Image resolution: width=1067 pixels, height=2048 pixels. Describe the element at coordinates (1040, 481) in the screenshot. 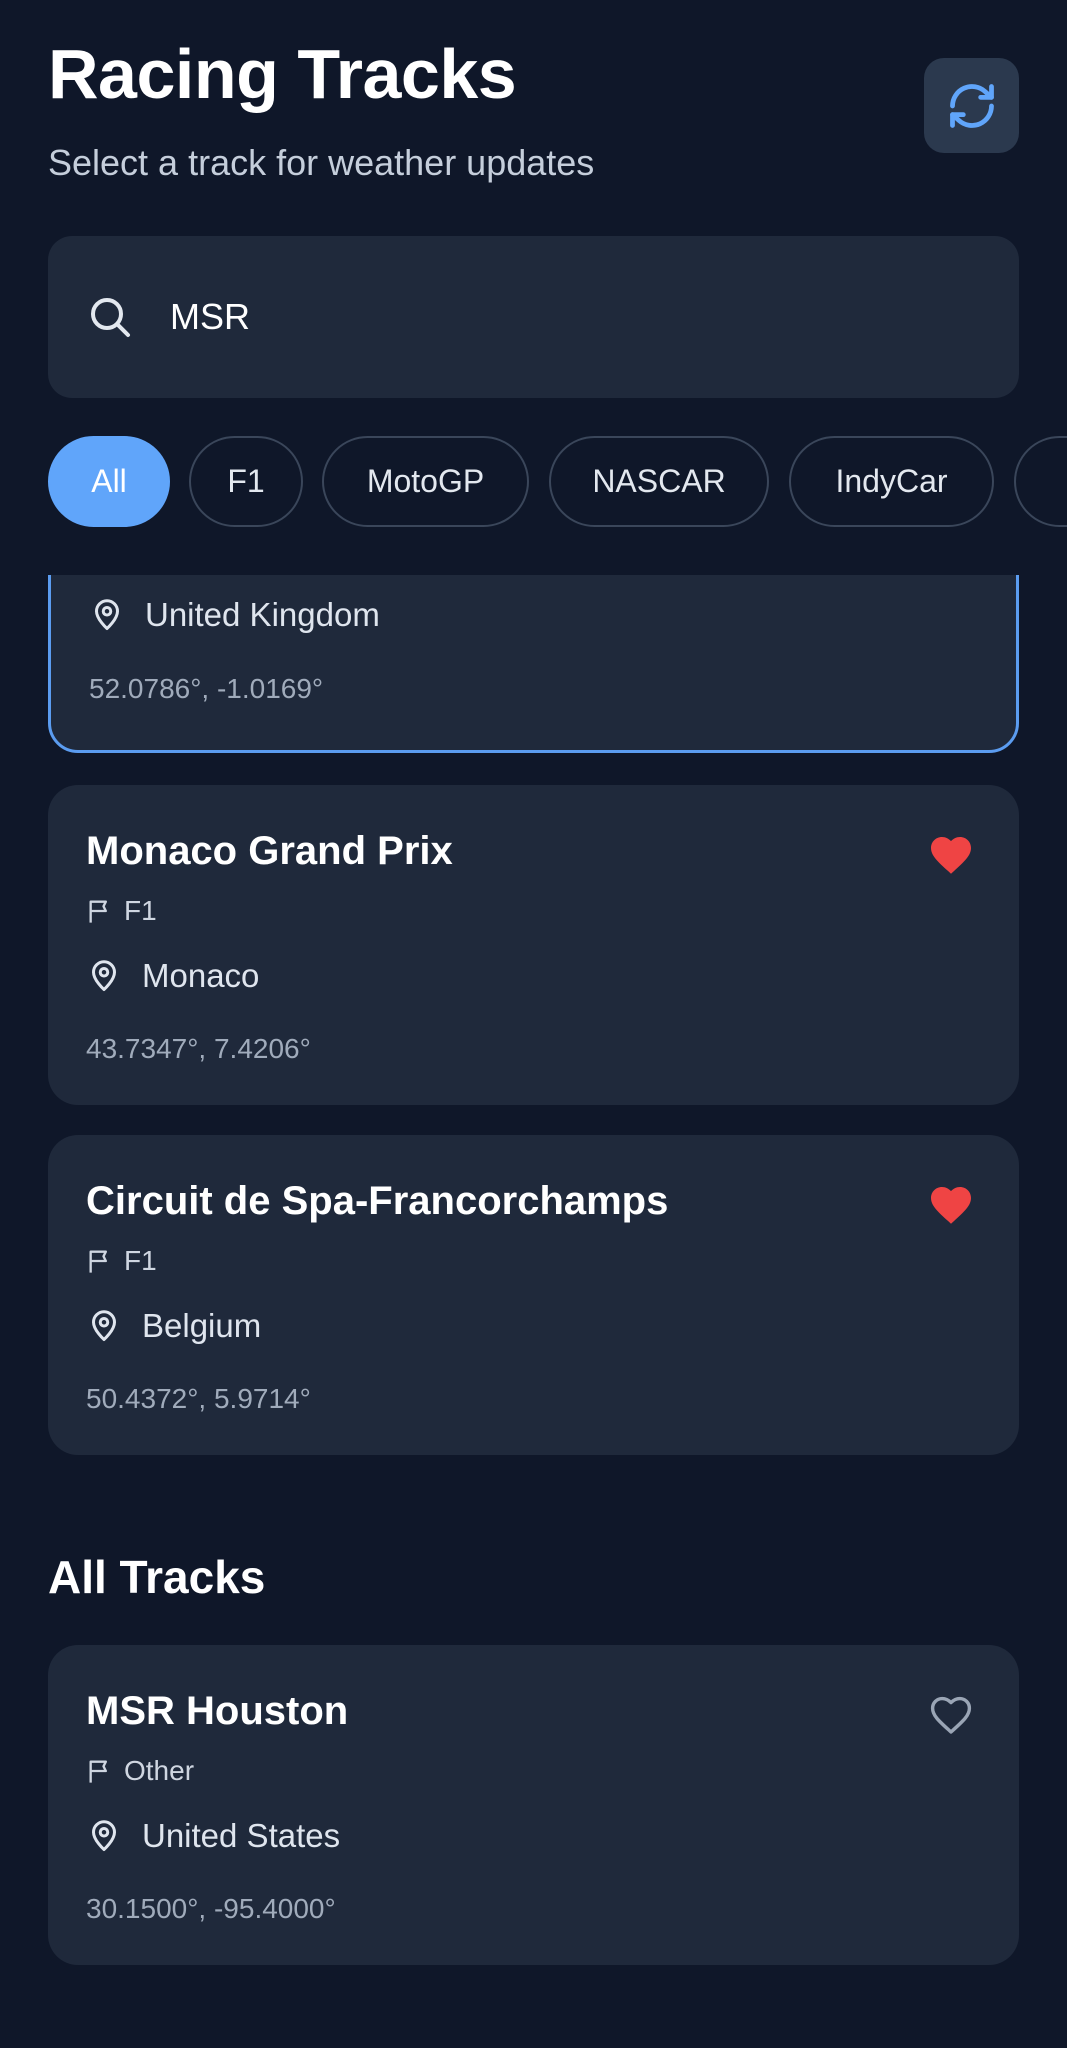

I see `filter-chip-partial` at that location.